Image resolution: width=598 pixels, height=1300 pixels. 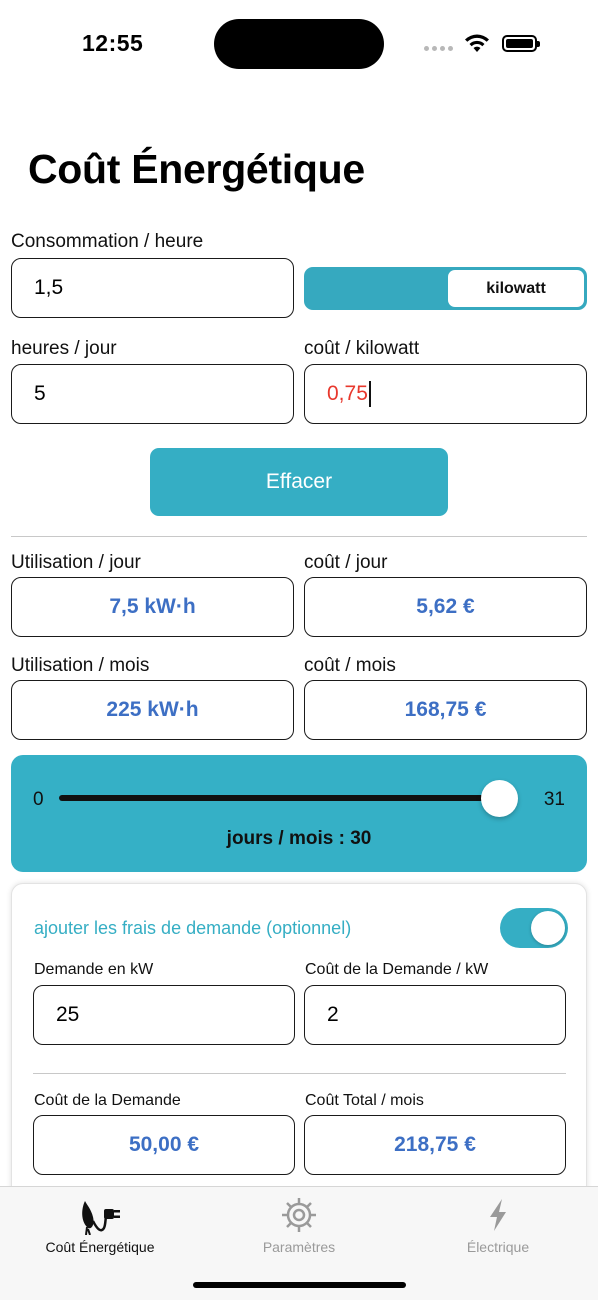 I want to click on tab-electrical: Électrique, so click(x=498, y=1225).